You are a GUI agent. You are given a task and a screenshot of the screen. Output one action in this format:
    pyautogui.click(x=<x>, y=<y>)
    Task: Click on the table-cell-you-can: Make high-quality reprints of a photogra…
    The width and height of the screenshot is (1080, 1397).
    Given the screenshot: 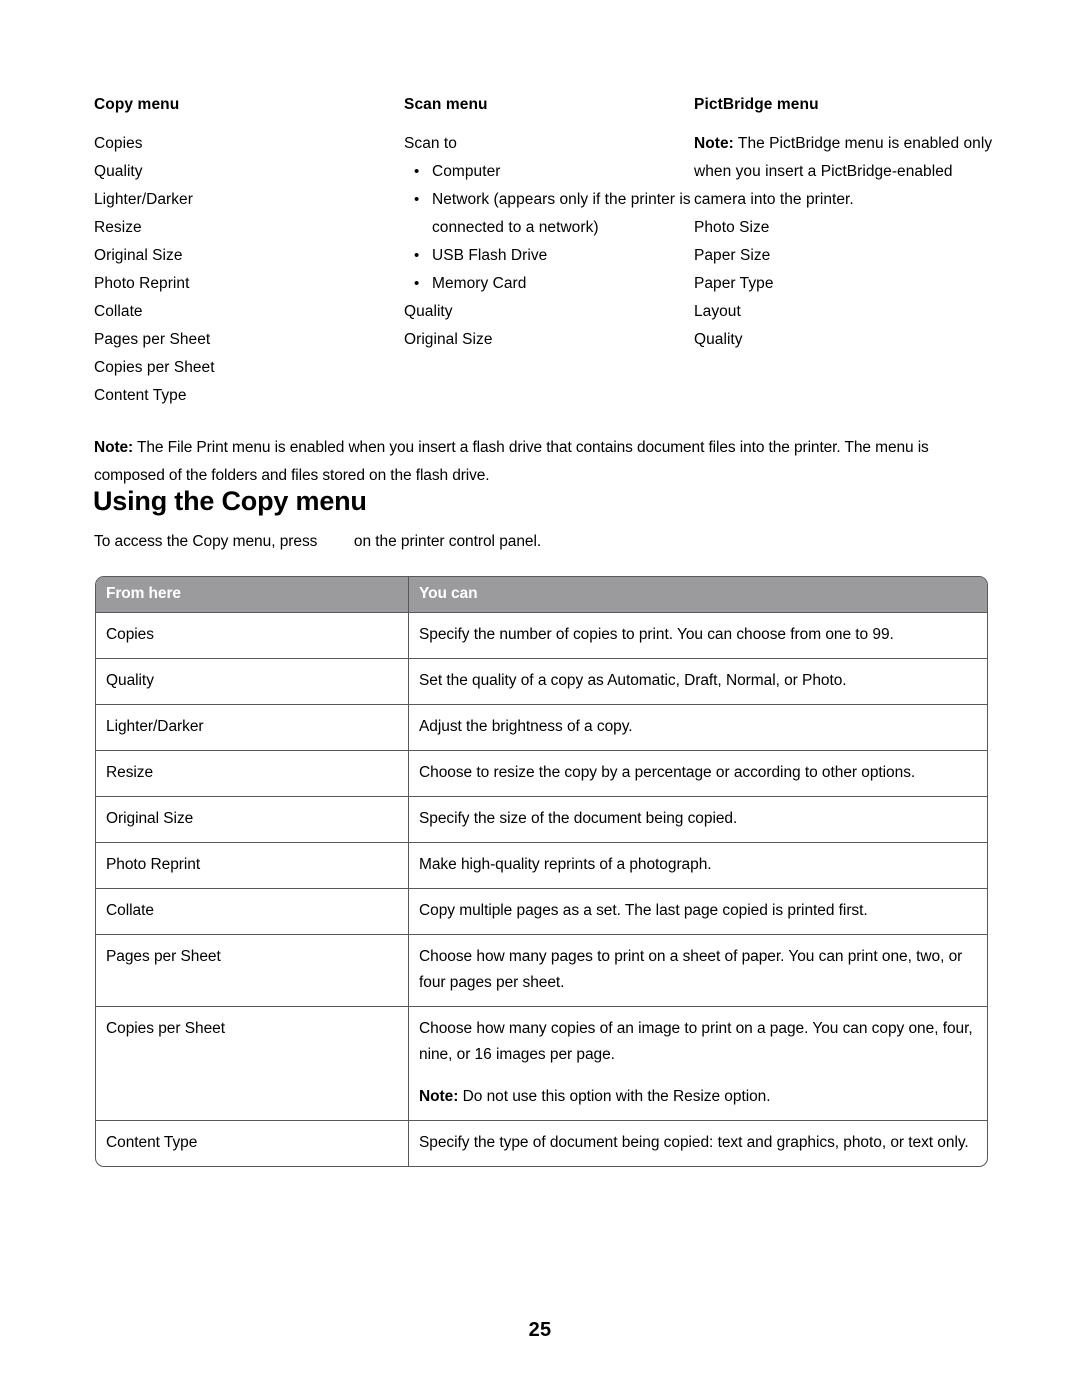 What is the action you would take?
    pyautogui.click(x=698, y=866)
    